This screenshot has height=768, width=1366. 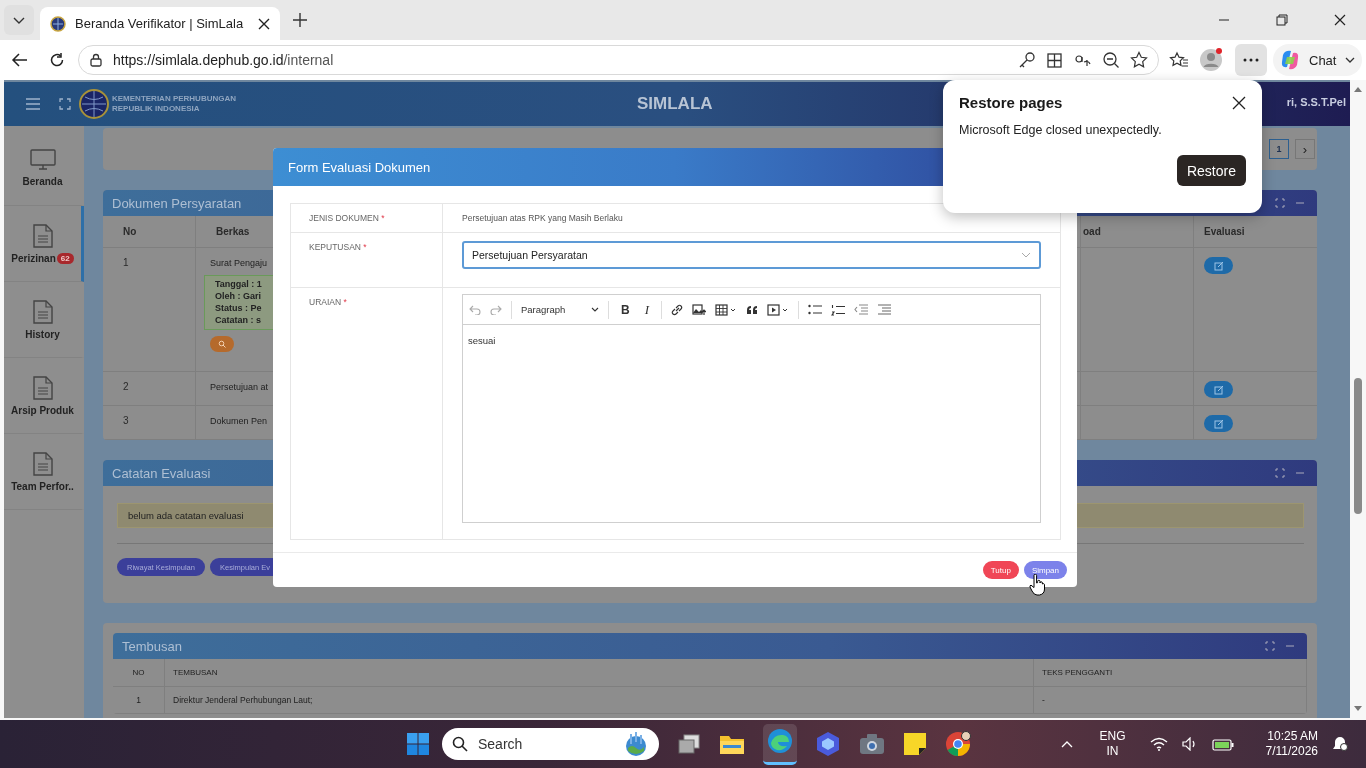 What do you see at coordinates (1077, 672) in the screenshot?
I see `column-header: TEKS PENGGANTI` at bounding box center [1077, 672].